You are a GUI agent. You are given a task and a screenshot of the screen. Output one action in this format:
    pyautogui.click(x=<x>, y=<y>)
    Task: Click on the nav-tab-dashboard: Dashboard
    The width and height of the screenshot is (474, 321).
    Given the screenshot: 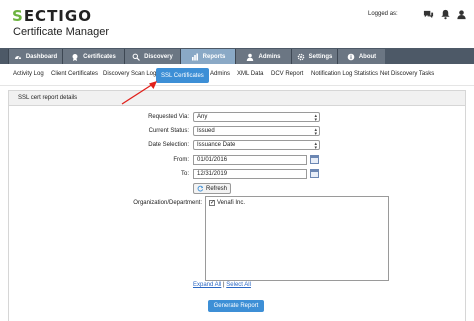 What is the action you would take?
    pyautogui.click(x=35, y=56)
    